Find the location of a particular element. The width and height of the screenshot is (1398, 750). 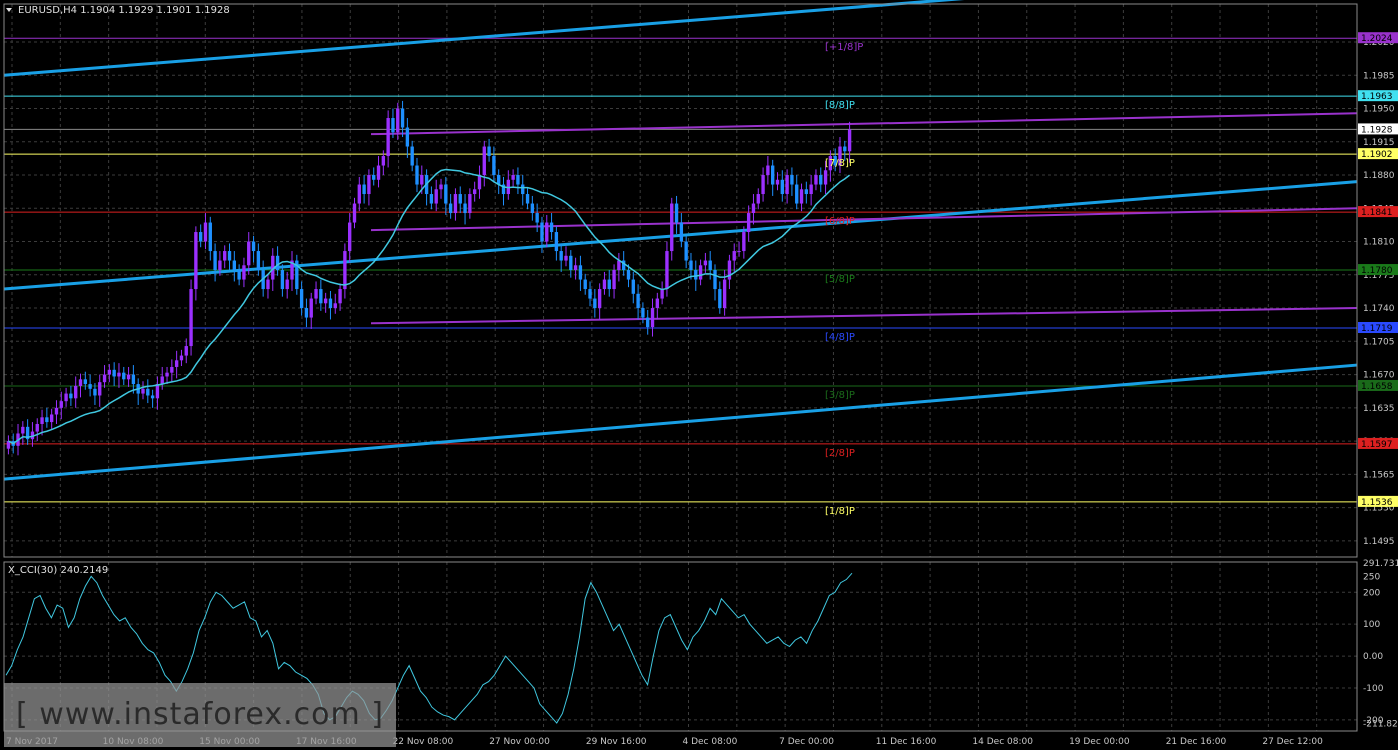

watermark: [ www.instaforex.com ] is located at coordinates (200, 715).